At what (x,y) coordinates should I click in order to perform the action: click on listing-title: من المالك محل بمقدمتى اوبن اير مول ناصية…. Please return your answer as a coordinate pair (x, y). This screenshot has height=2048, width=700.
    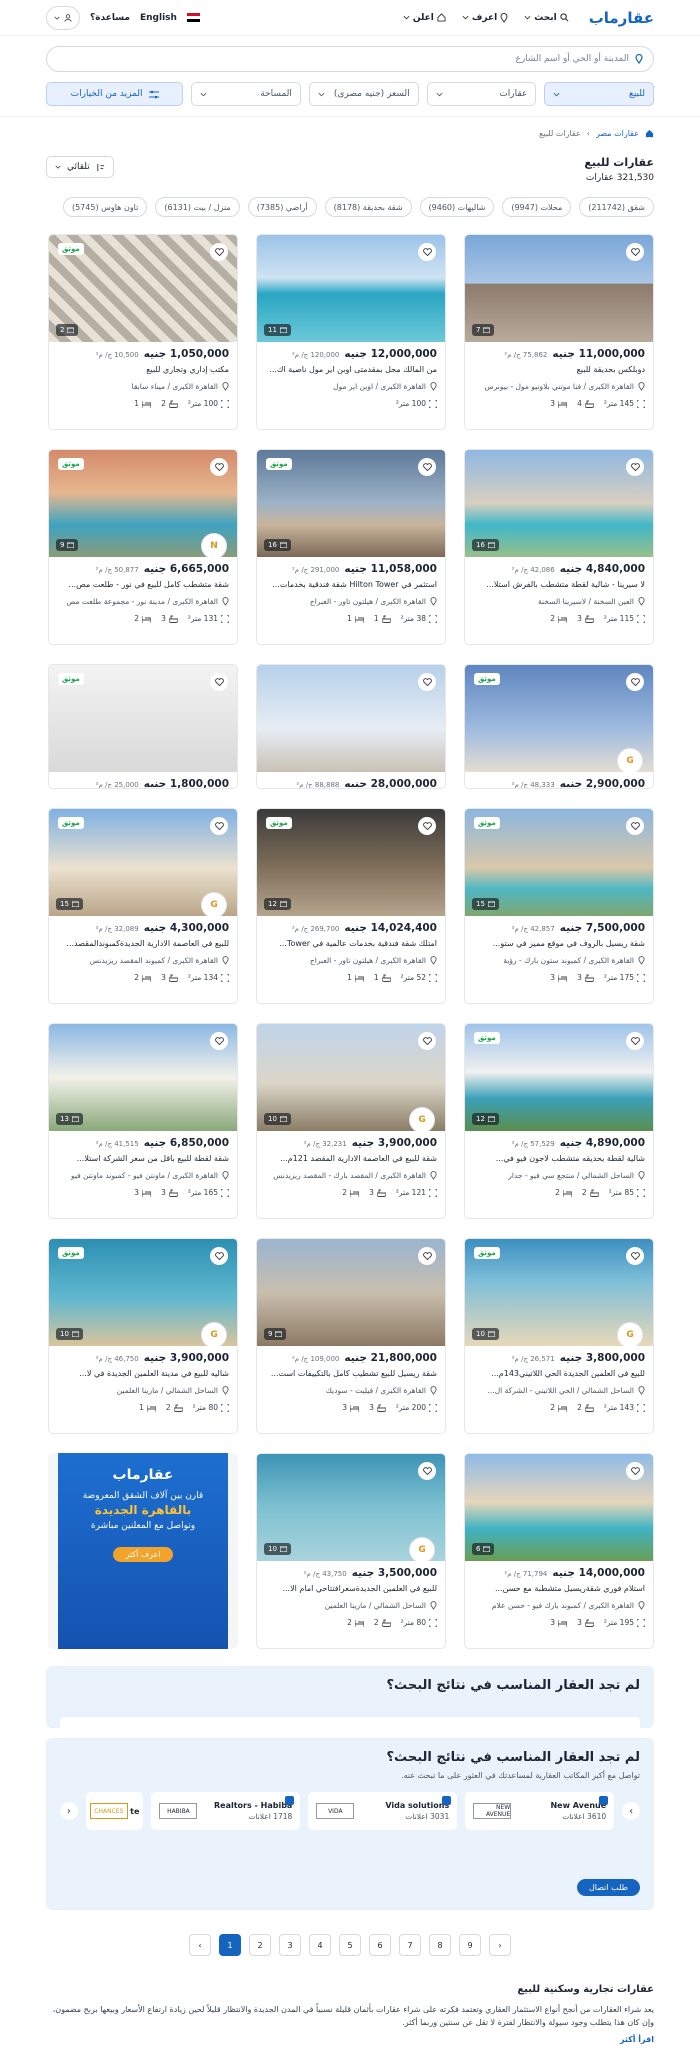
    Looking at the image, I should click on (351, 369).